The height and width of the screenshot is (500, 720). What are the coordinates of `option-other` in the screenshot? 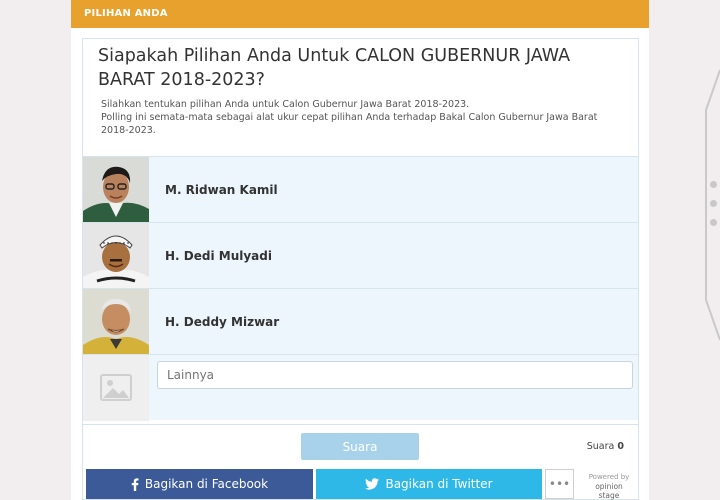 It's located at (360, 387).